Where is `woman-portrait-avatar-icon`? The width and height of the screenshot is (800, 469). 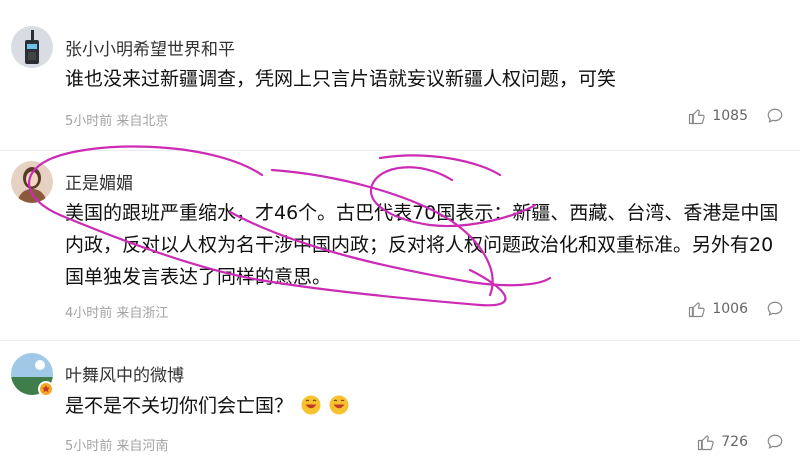
woman-portrait-avatar-icon is located at coordinates (32, 182).